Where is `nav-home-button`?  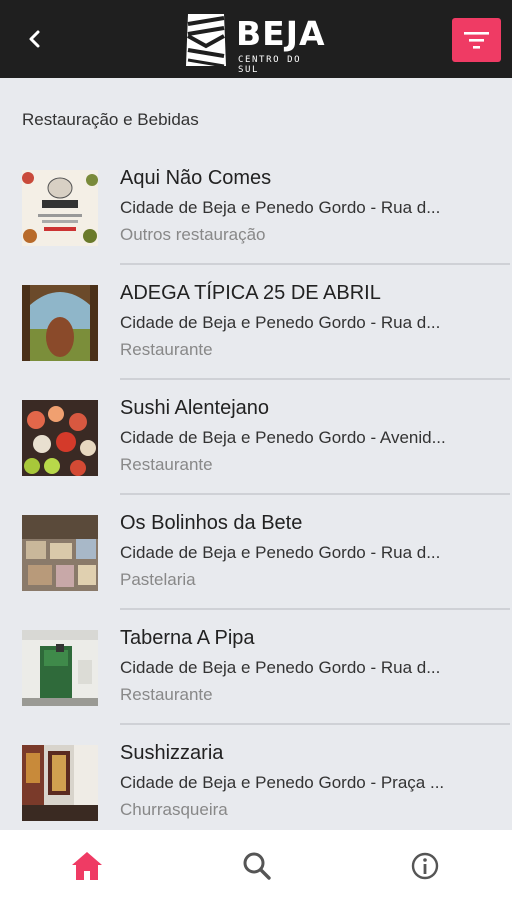
nav-home-button is located at coordinates (87, 866).